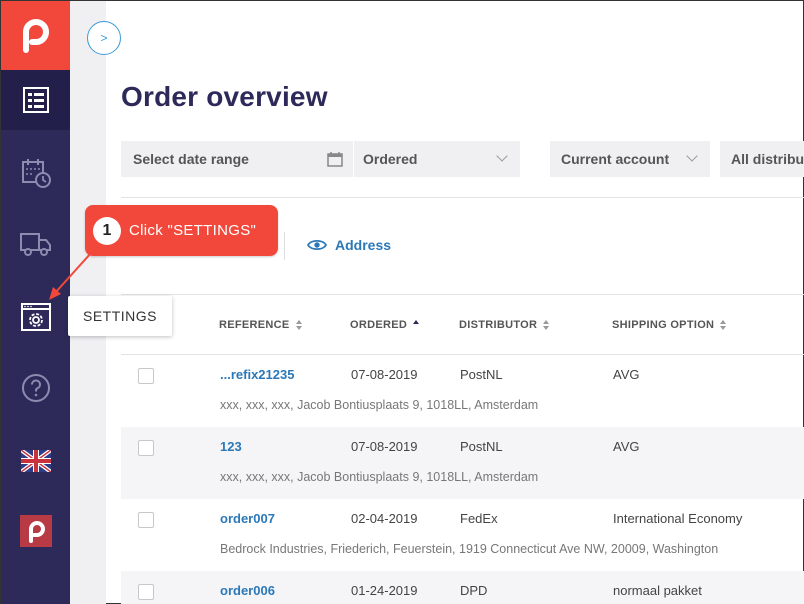 This screenshot has height=604, width=804. What do you see at coordinates (384, 590) in the screenshot?
I see `order-date: 01-24-2019` at bounding box center [384, 590].